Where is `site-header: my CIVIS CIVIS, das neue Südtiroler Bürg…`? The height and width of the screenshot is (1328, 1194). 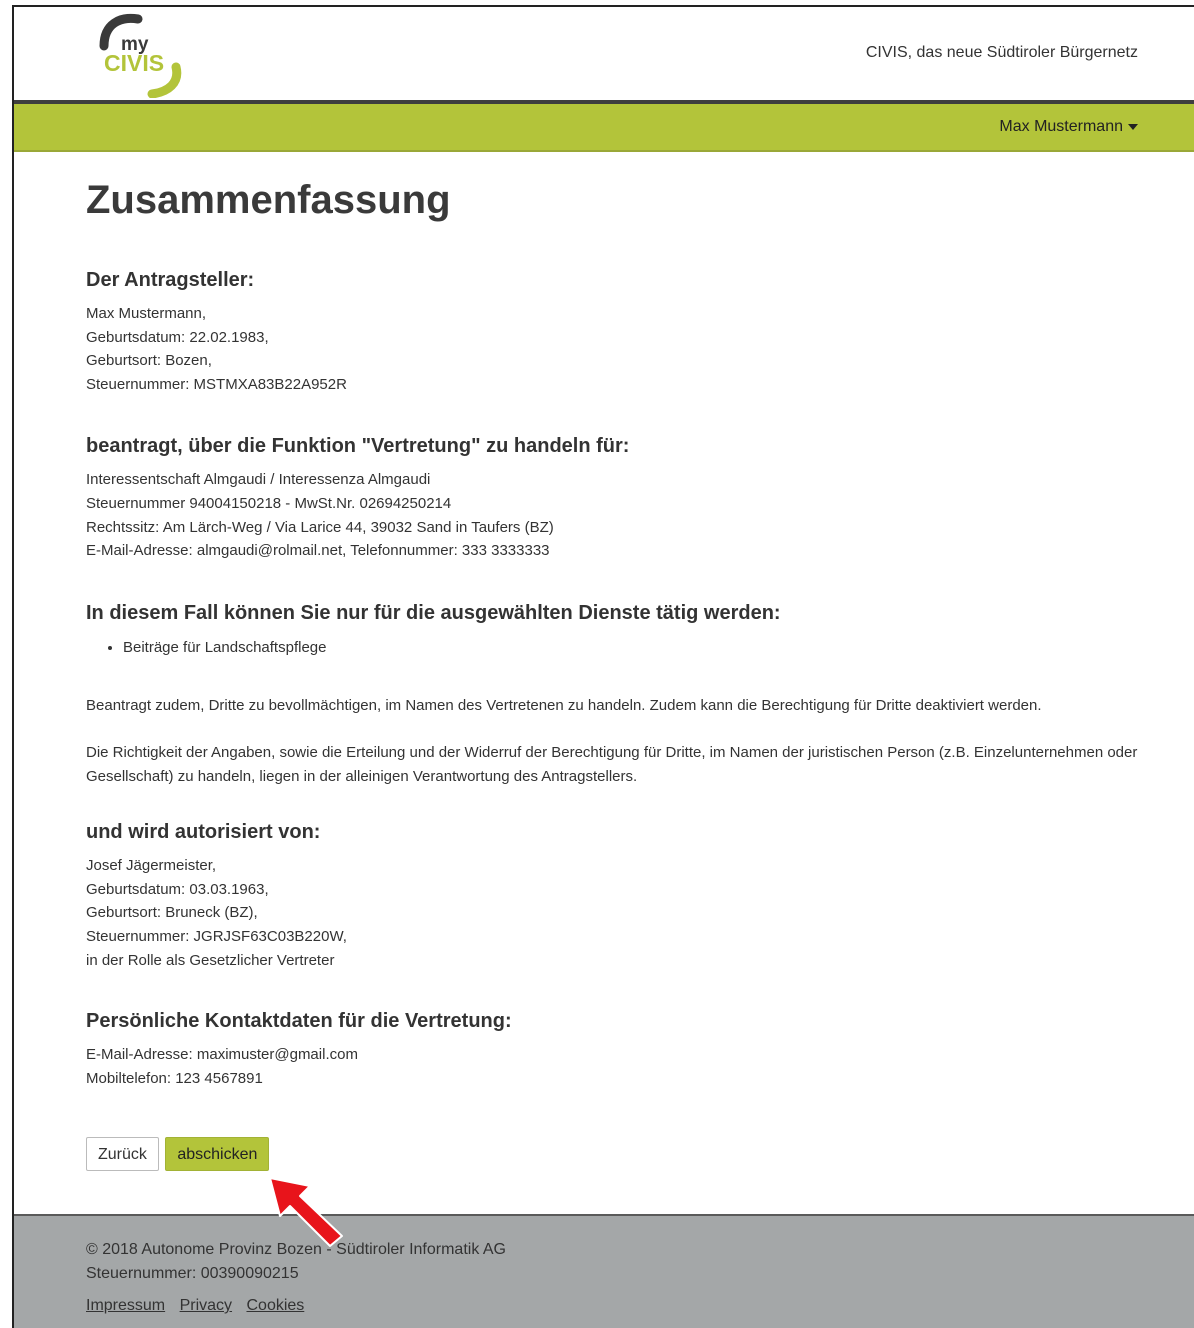
site-header: my CIVIS CIVIS, das neue Südtiroler Bürg… is located at coordinates (604, 53).